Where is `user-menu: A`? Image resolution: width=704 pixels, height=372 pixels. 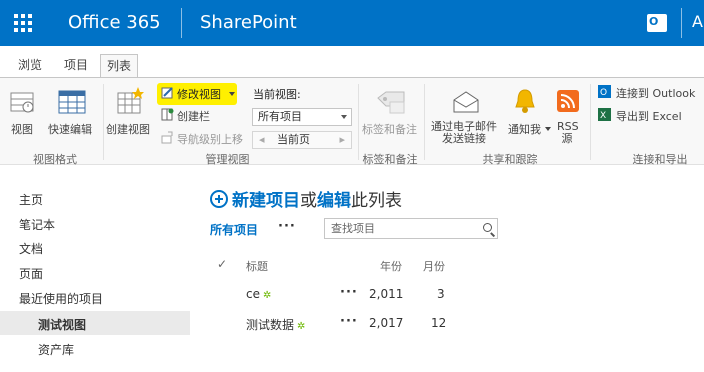
user-menu: A is located at coordinates (697, 21).